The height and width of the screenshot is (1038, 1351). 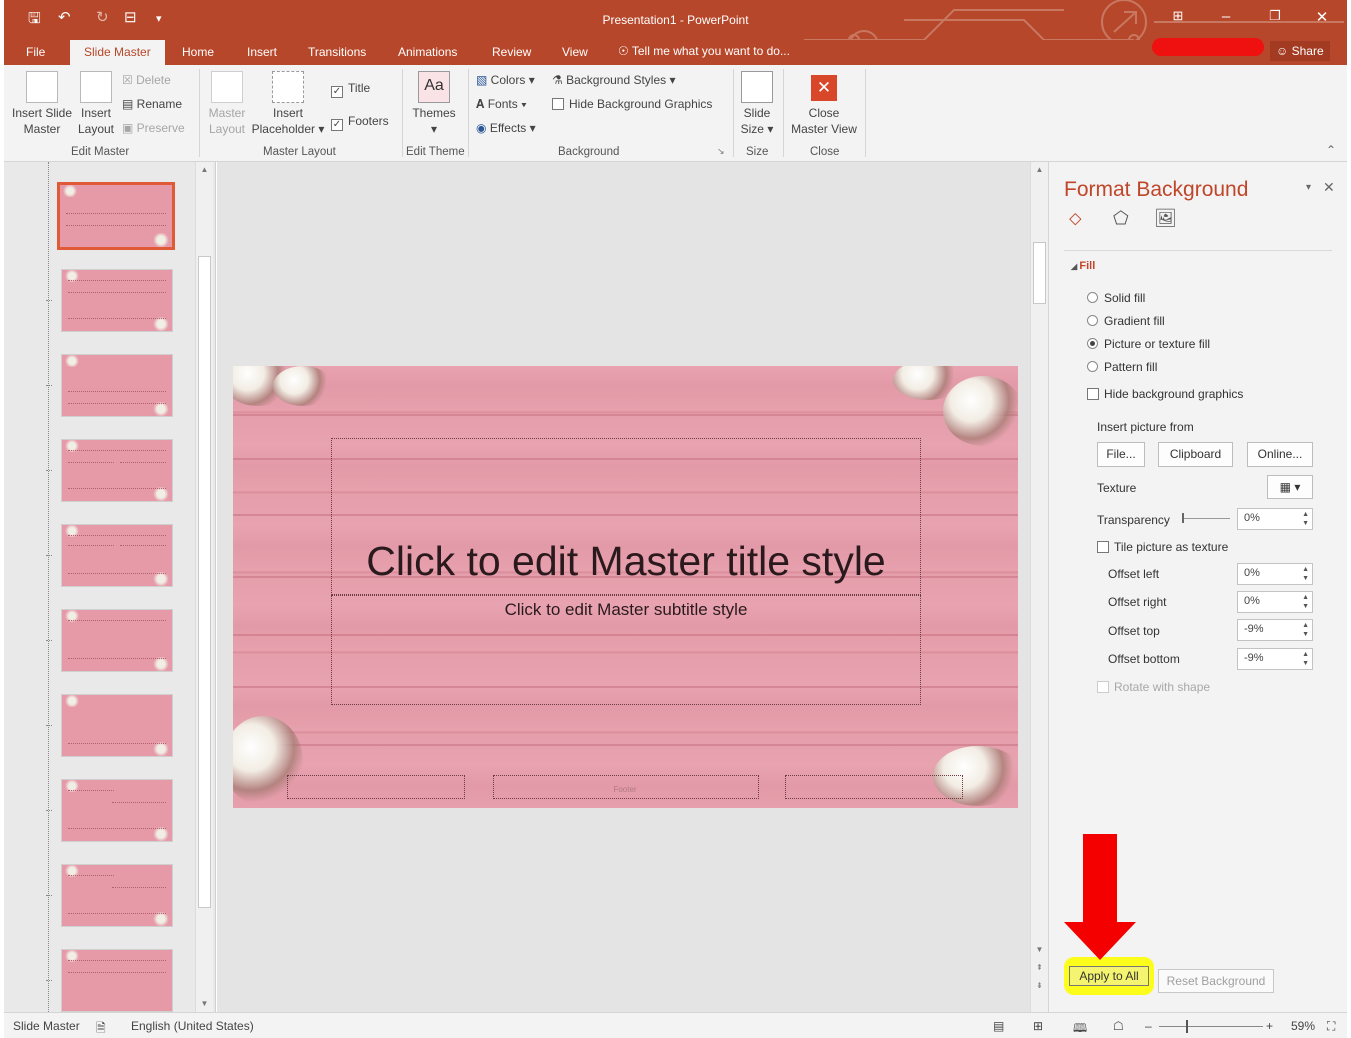 What do you see at coordinates (1216, 981) in the screenshot?
I see `reset-background-button: Reset Background` at bounding box center [1216, 981].